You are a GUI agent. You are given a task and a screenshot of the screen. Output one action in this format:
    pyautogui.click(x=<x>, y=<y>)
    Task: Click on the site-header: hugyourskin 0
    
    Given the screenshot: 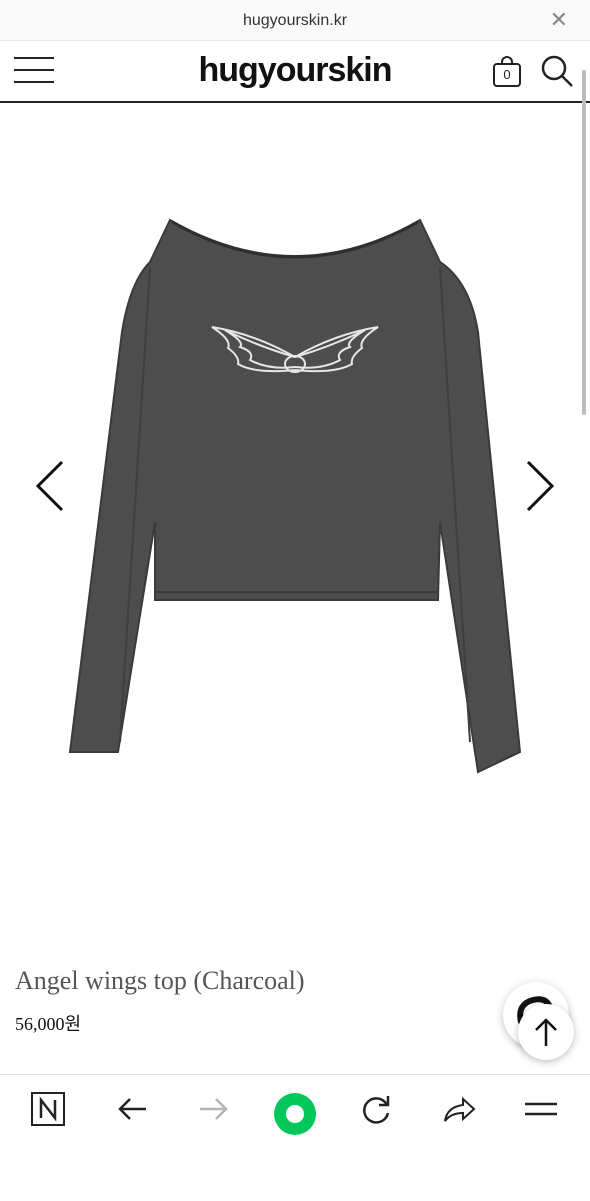 What is the action you would take?
    pyautogui.click(x=295, y=72)
    